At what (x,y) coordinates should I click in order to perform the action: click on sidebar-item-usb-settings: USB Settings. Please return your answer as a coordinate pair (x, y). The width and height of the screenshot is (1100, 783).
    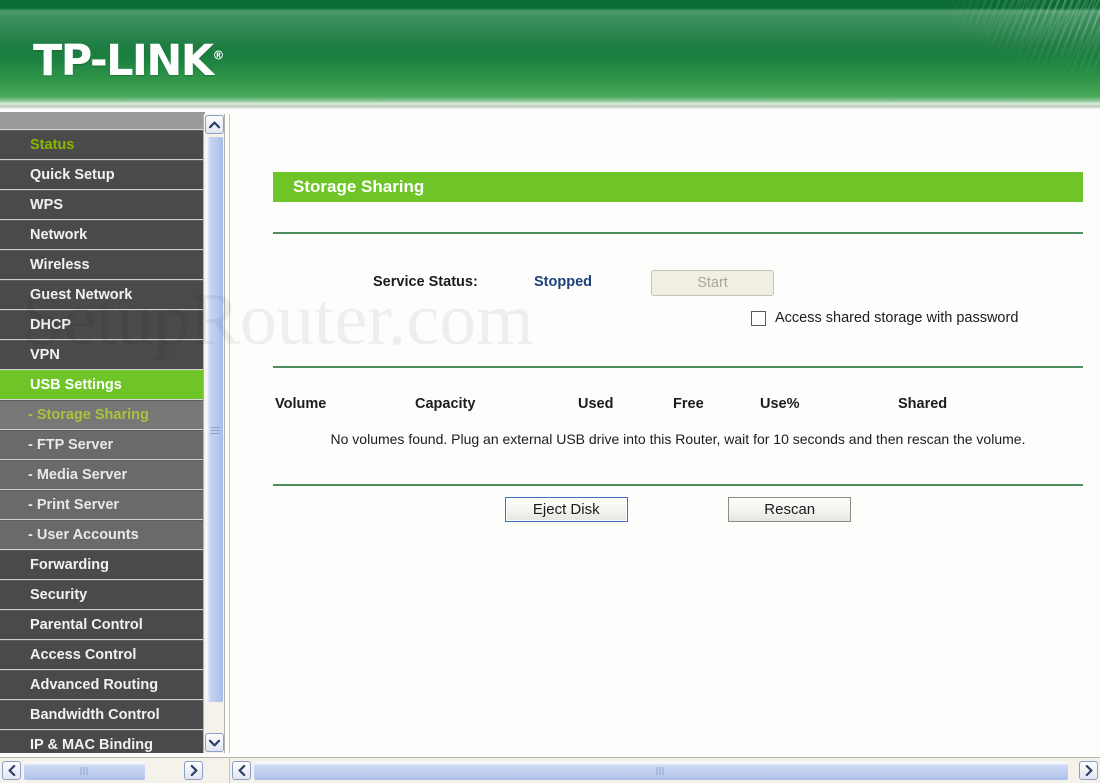
    Looking at the image, I should click on (102, 385).